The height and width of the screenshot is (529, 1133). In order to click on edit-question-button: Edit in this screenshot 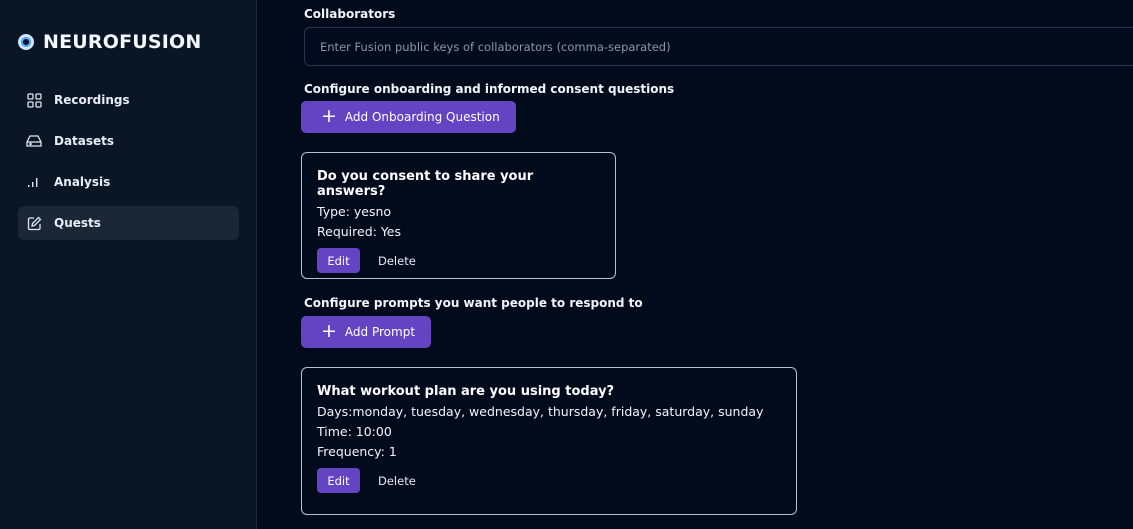, I will do `click(338, 260)`.